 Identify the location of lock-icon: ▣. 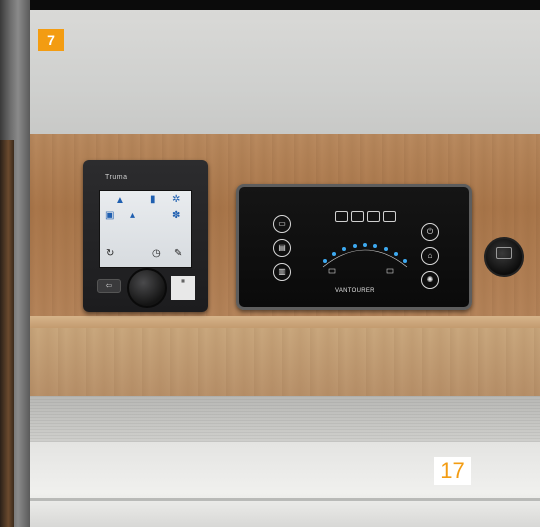
(110, 215).